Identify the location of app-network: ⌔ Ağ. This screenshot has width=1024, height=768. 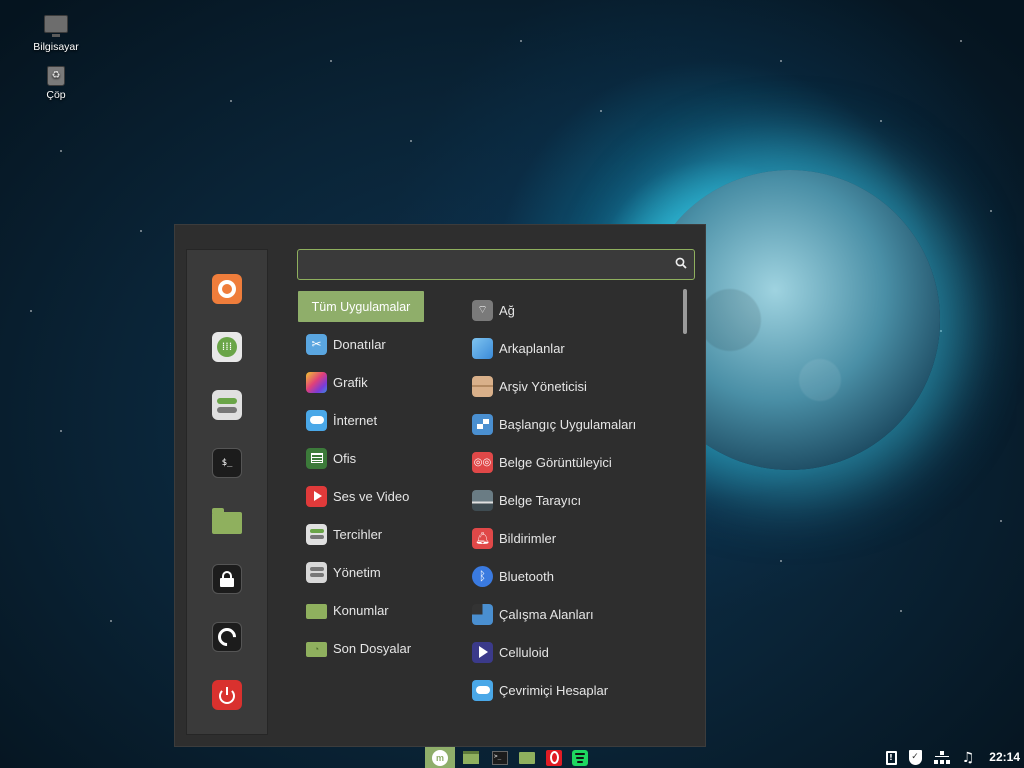
(569, 310).